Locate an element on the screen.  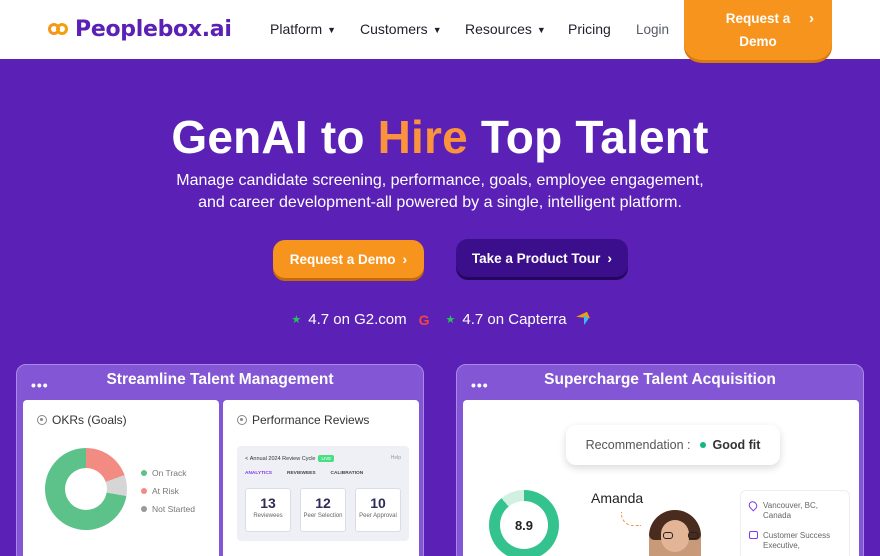
stat-label: Peer Approval is located at coordinates (378, 516).